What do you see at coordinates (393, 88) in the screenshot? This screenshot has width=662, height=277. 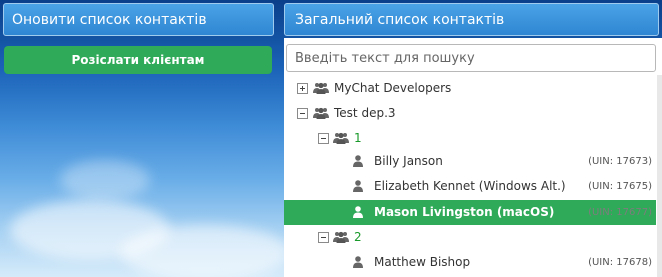 I see `group-label: MyChat Developers` at bounding box center [393, 88].